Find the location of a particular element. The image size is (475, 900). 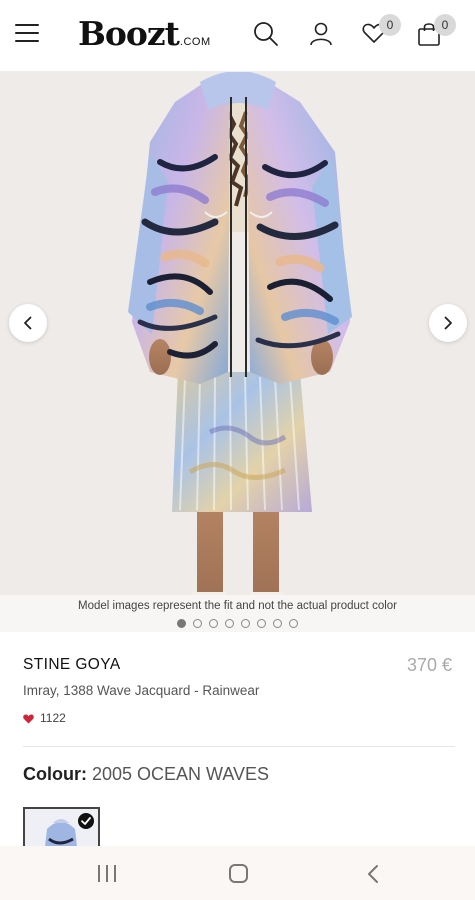

chevron-left-icon is located at coordinates (28, 323).